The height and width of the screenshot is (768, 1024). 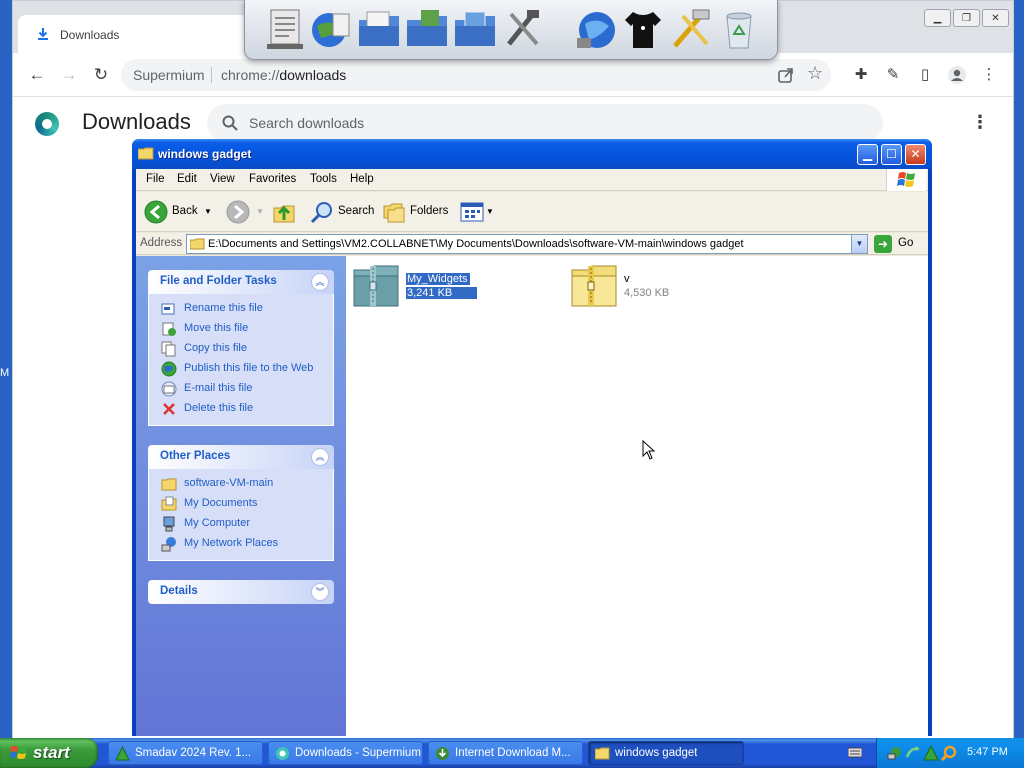 What do you see at coordinates (320, 592) in the screenshot?
I see `expand-chevron-icon: ︾` at bounding box center [320, 592].